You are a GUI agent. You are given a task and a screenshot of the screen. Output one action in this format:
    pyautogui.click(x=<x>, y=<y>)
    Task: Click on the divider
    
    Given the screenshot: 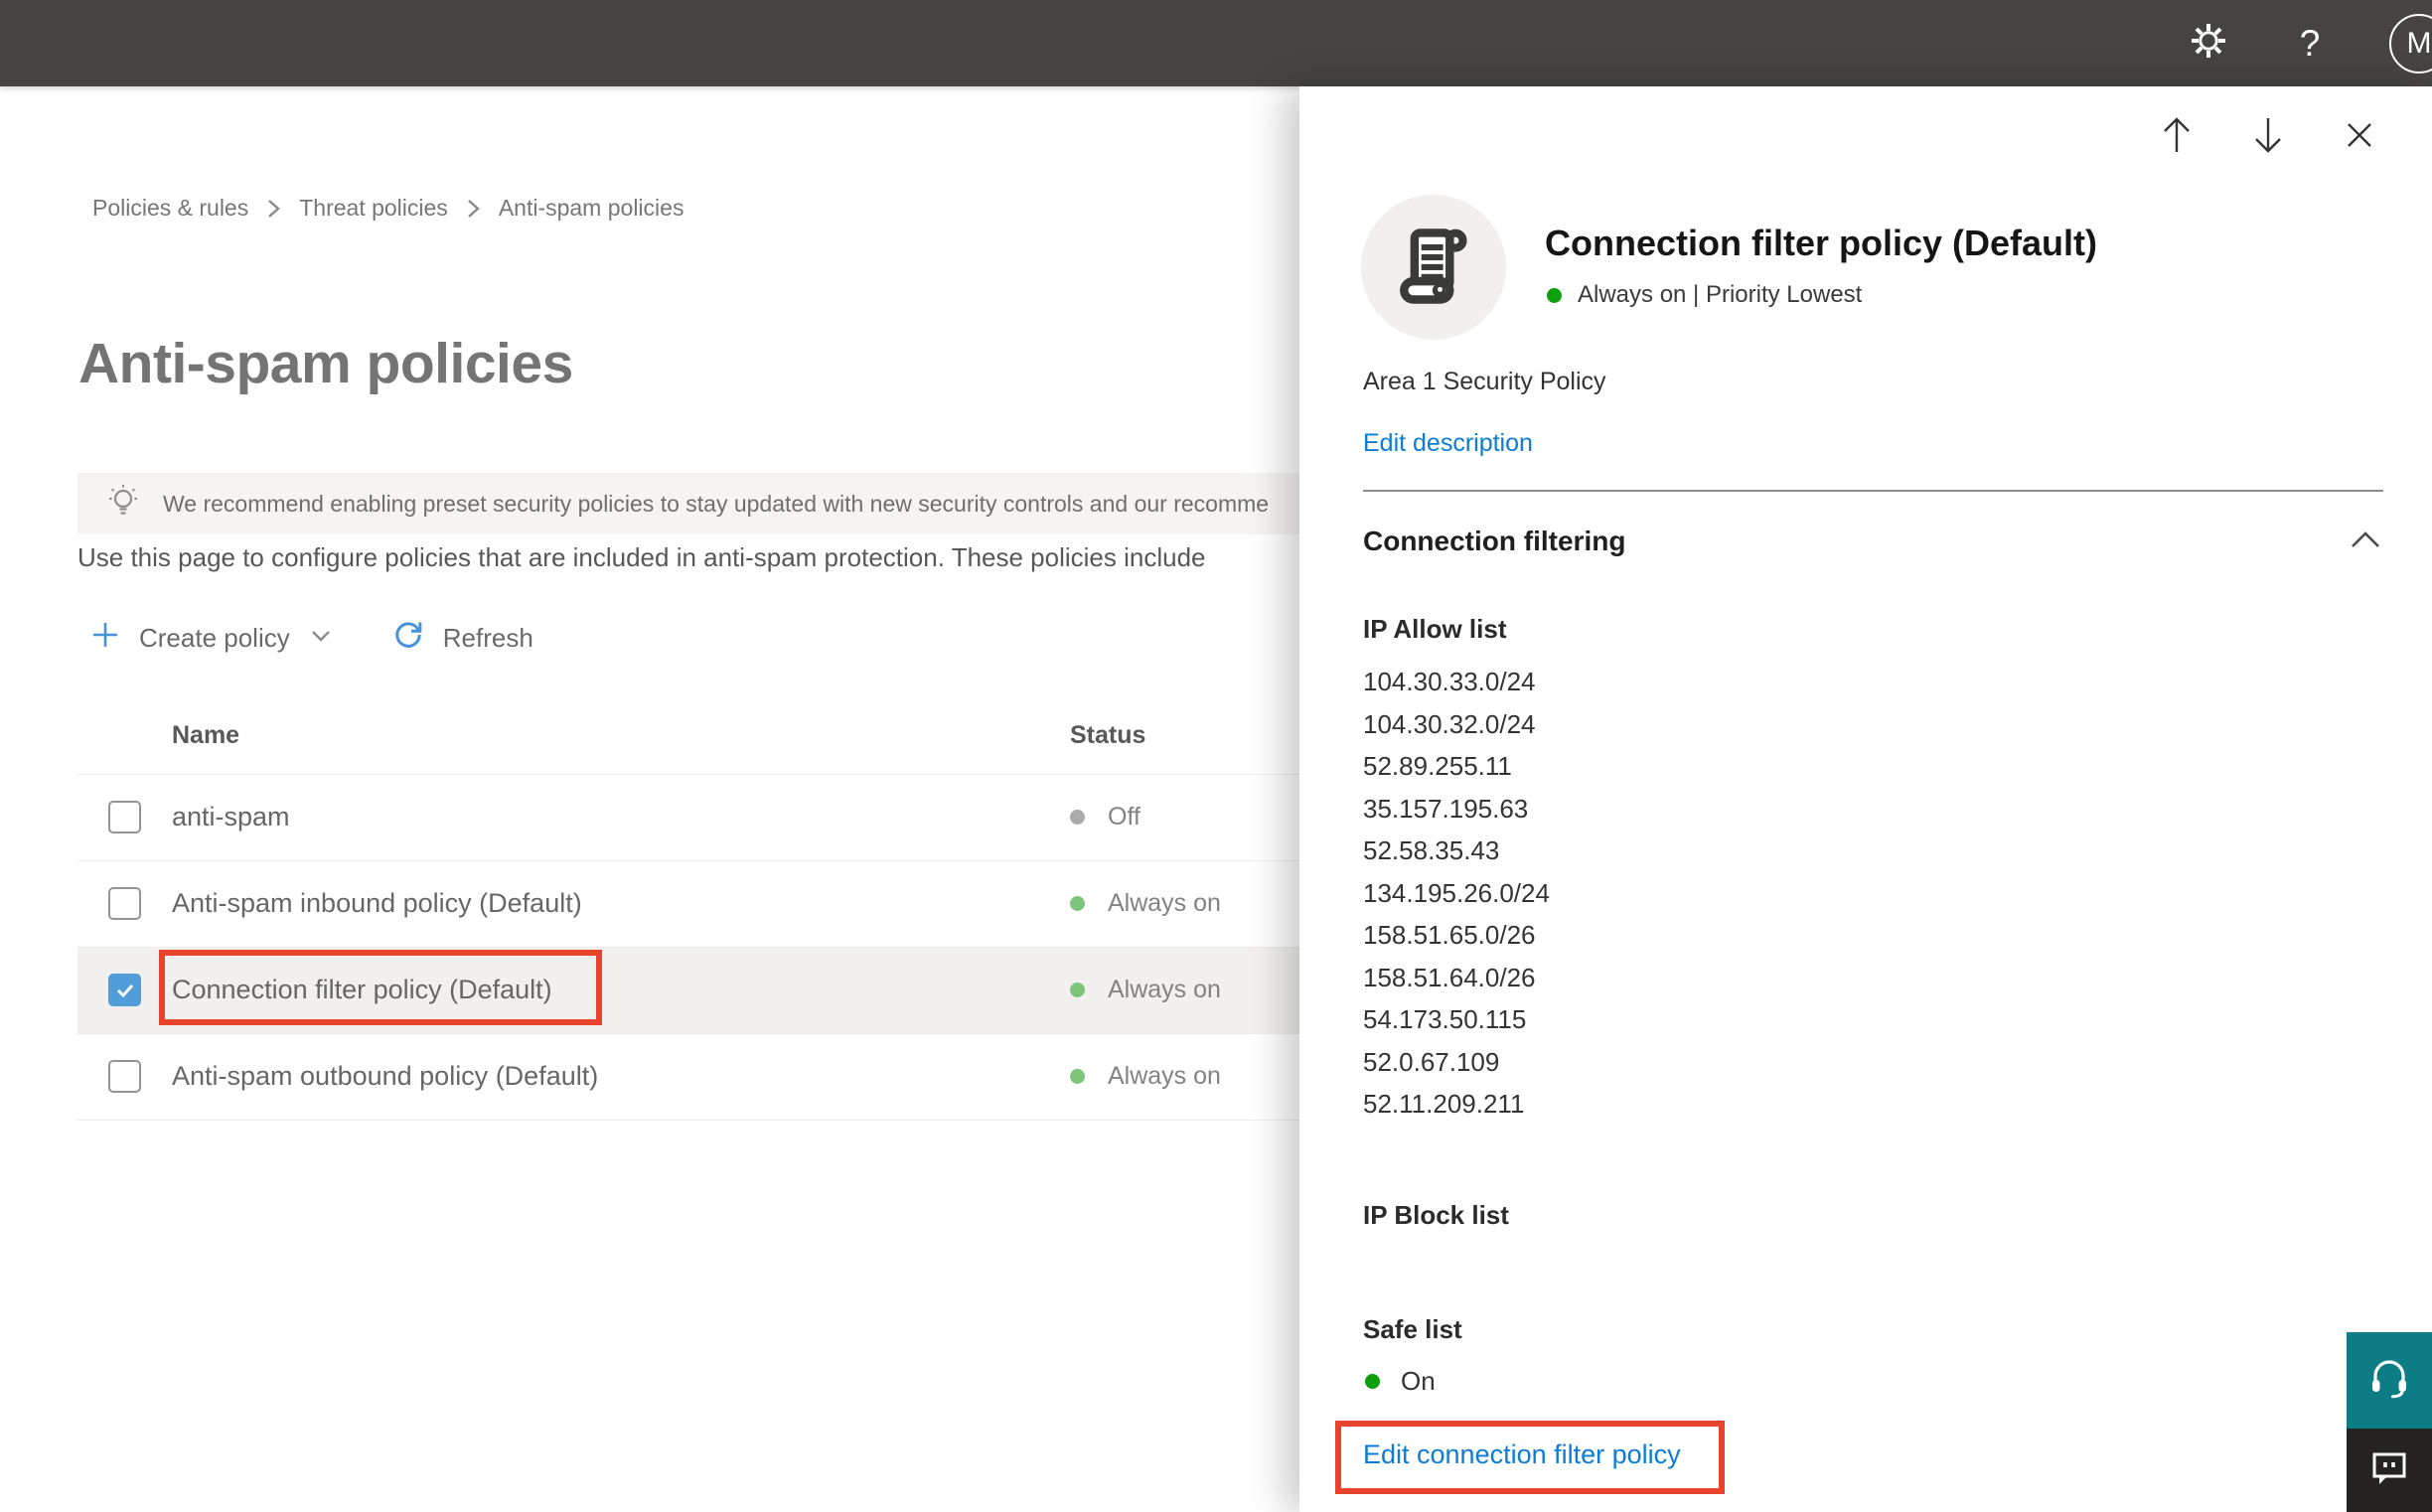 What is the action you would take?
    pyautogui.click(x=1873, y=491)
    